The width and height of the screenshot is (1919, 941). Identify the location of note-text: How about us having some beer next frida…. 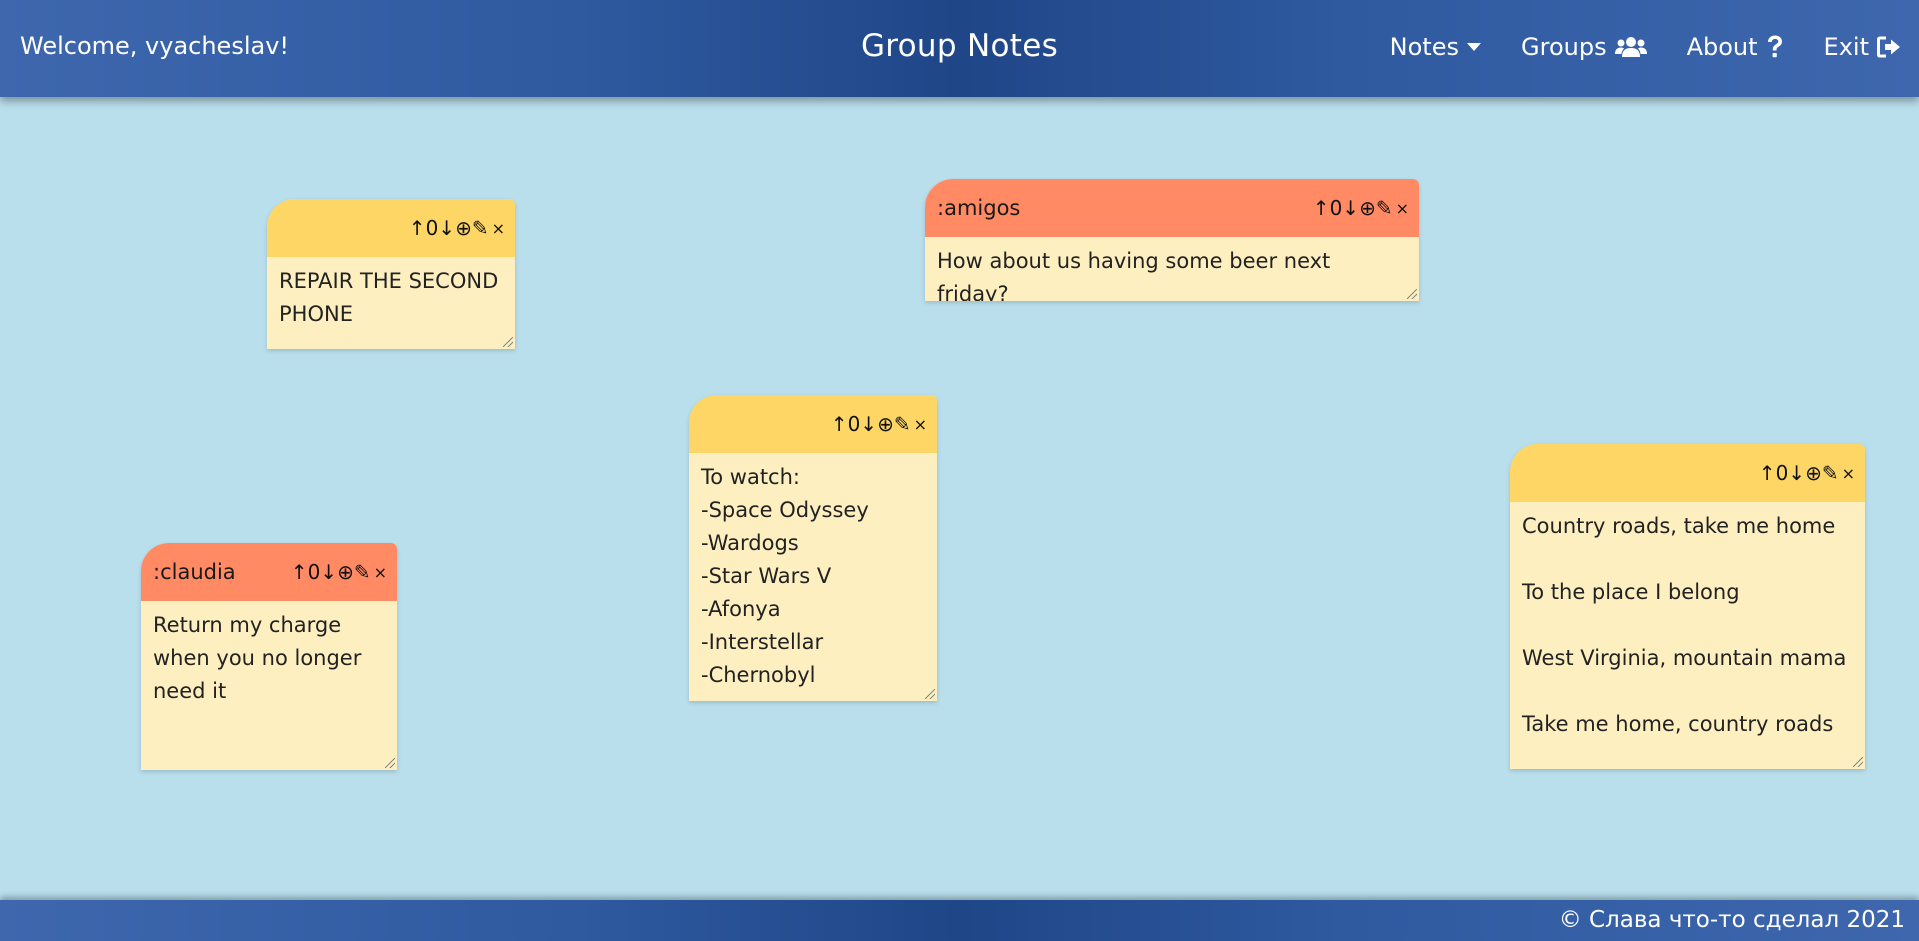
(1172, 269).